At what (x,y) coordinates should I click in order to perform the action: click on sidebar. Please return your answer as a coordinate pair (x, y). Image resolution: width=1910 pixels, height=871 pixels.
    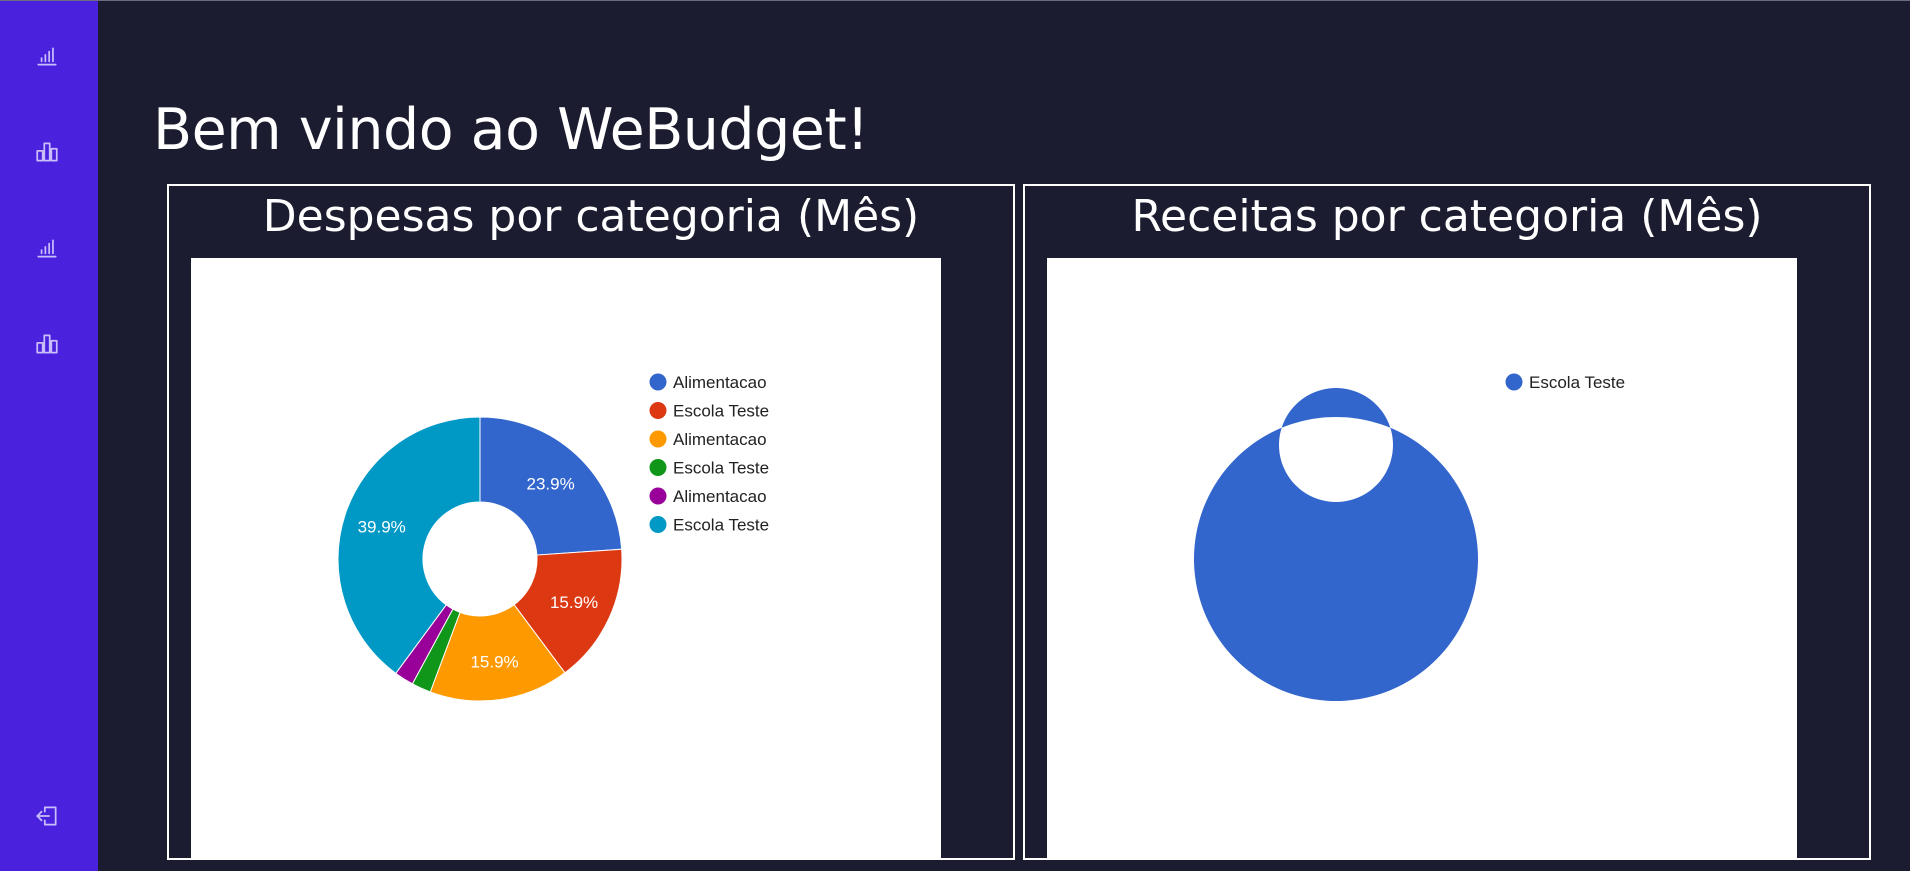
    Looking at the image, I should click on (49, 436).